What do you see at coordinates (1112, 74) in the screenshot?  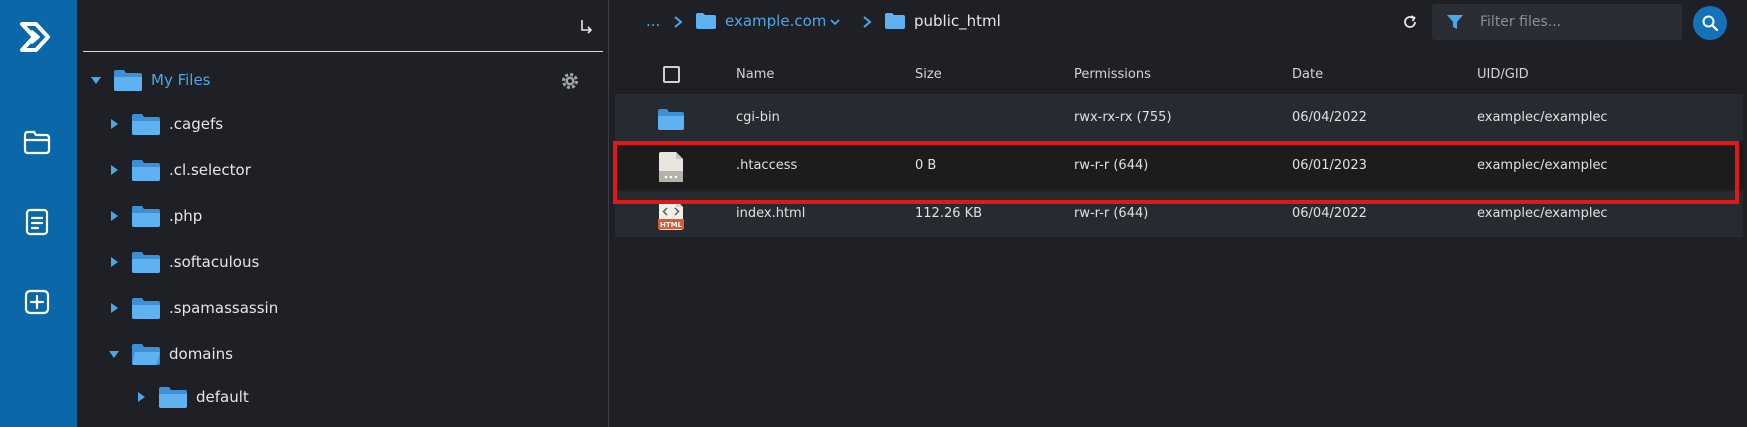 I see `column-header-permissions: Permissions` at bounding box center [1112, 74].